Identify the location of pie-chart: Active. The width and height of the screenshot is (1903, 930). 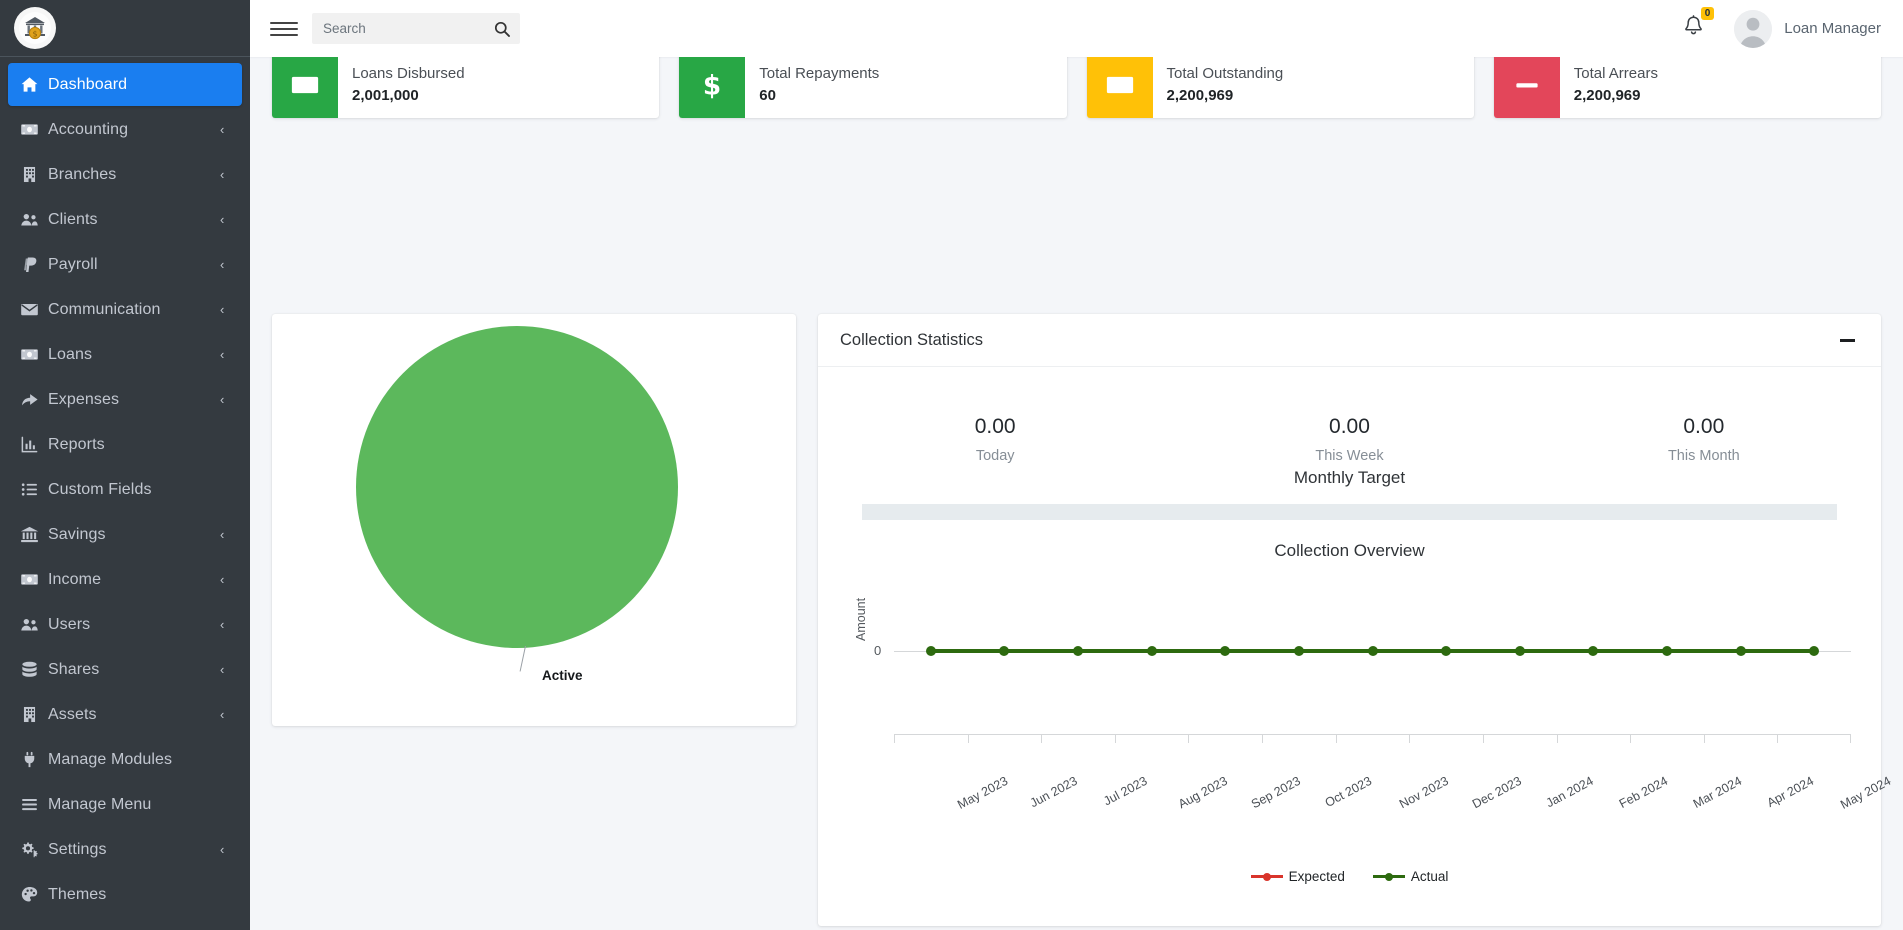
(534, 520).